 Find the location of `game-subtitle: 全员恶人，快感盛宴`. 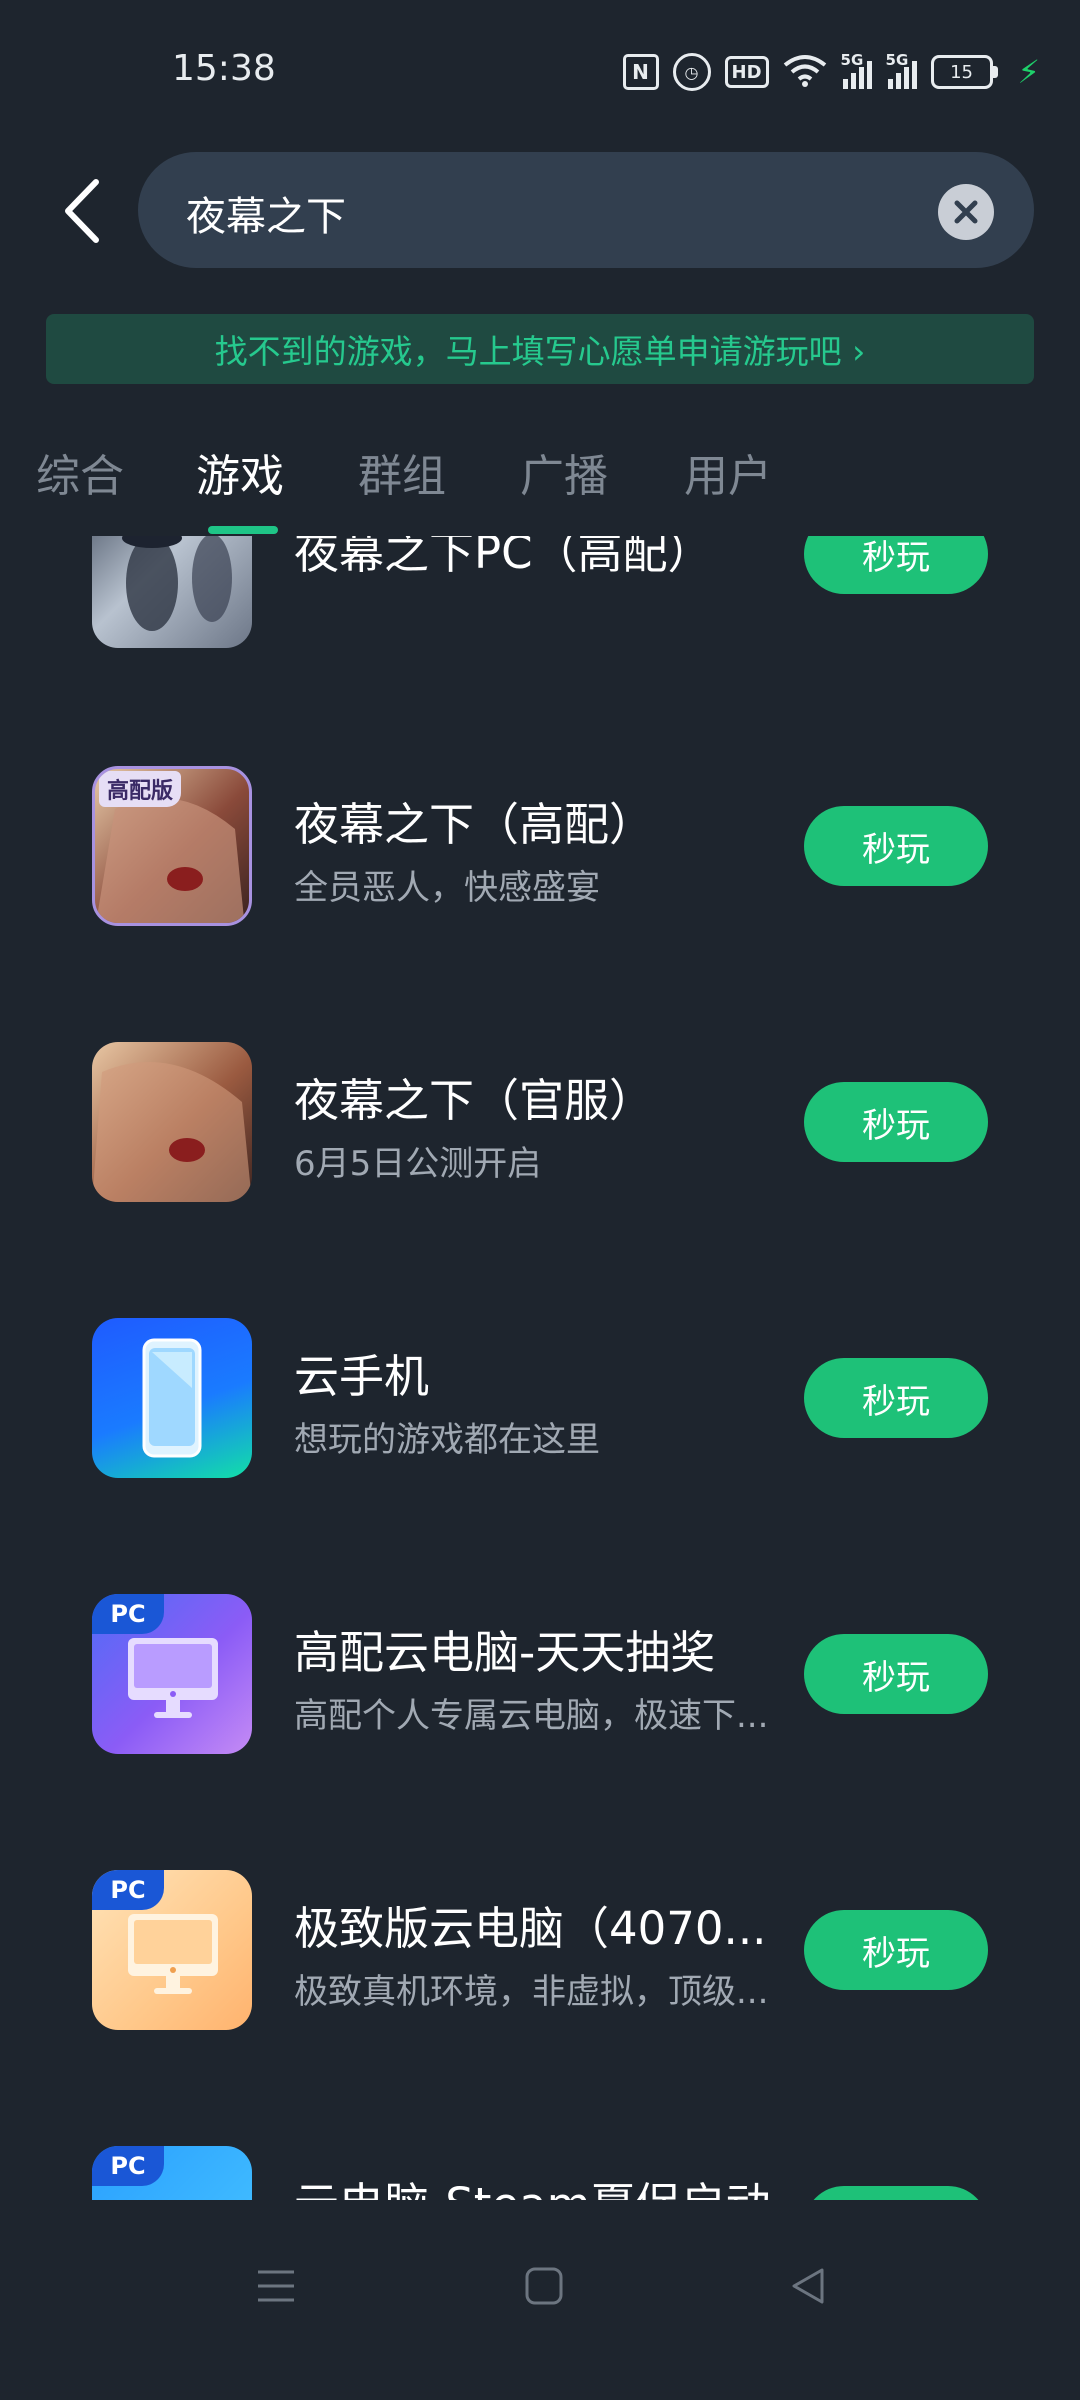

game-subtitle: 全员恶人，快感盛宴 is located at coordinates (447, 888).